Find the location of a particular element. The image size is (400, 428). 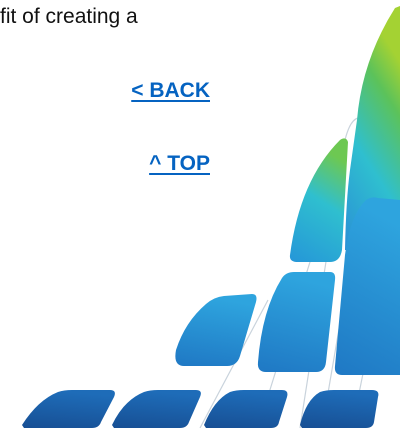

top-link: ^ TOP is located at coordinates (179, 164).